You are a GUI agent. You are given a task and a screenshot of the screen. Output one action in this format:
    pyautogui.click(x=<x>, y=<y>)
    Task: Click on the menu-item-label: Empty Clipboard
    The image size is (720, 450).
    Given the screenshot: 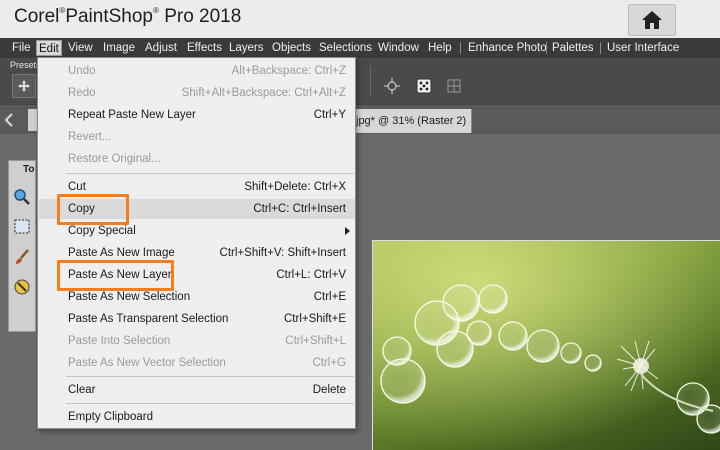 What is the action you would take?
    pyautogui.click(x=111, y=417)
    